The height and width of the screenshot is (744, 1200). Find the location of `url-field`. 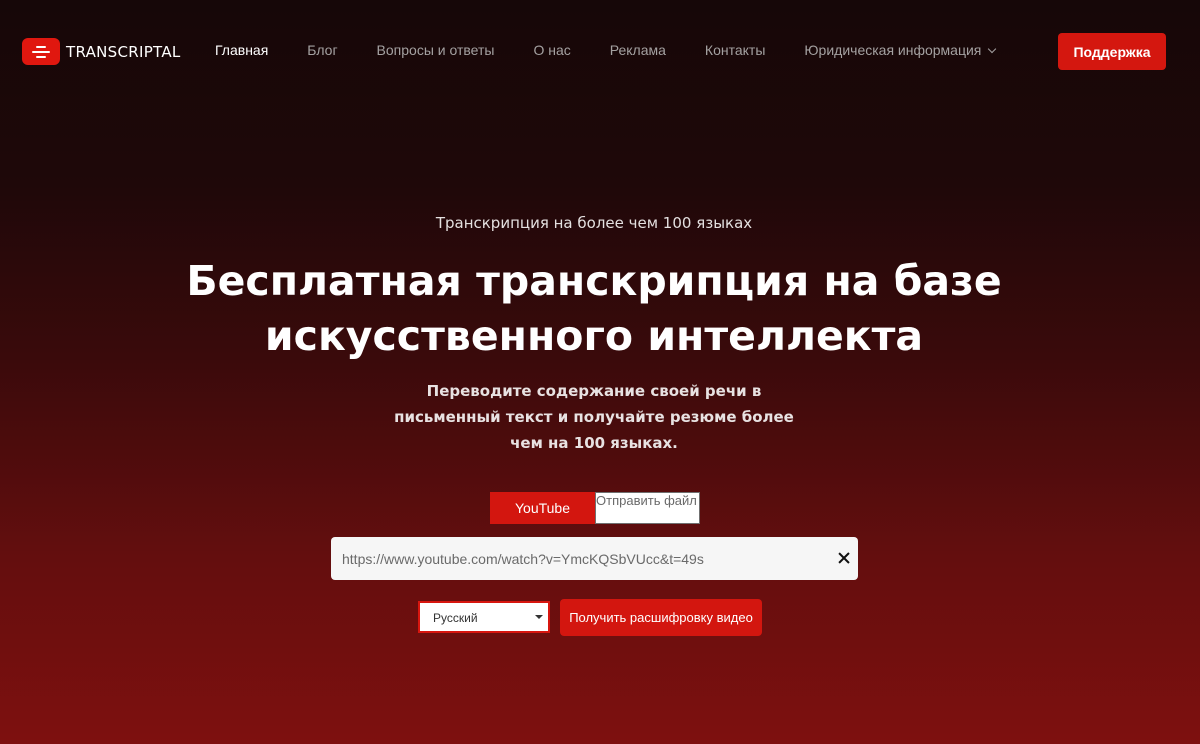

url-field is located at coordinates (594, 558).